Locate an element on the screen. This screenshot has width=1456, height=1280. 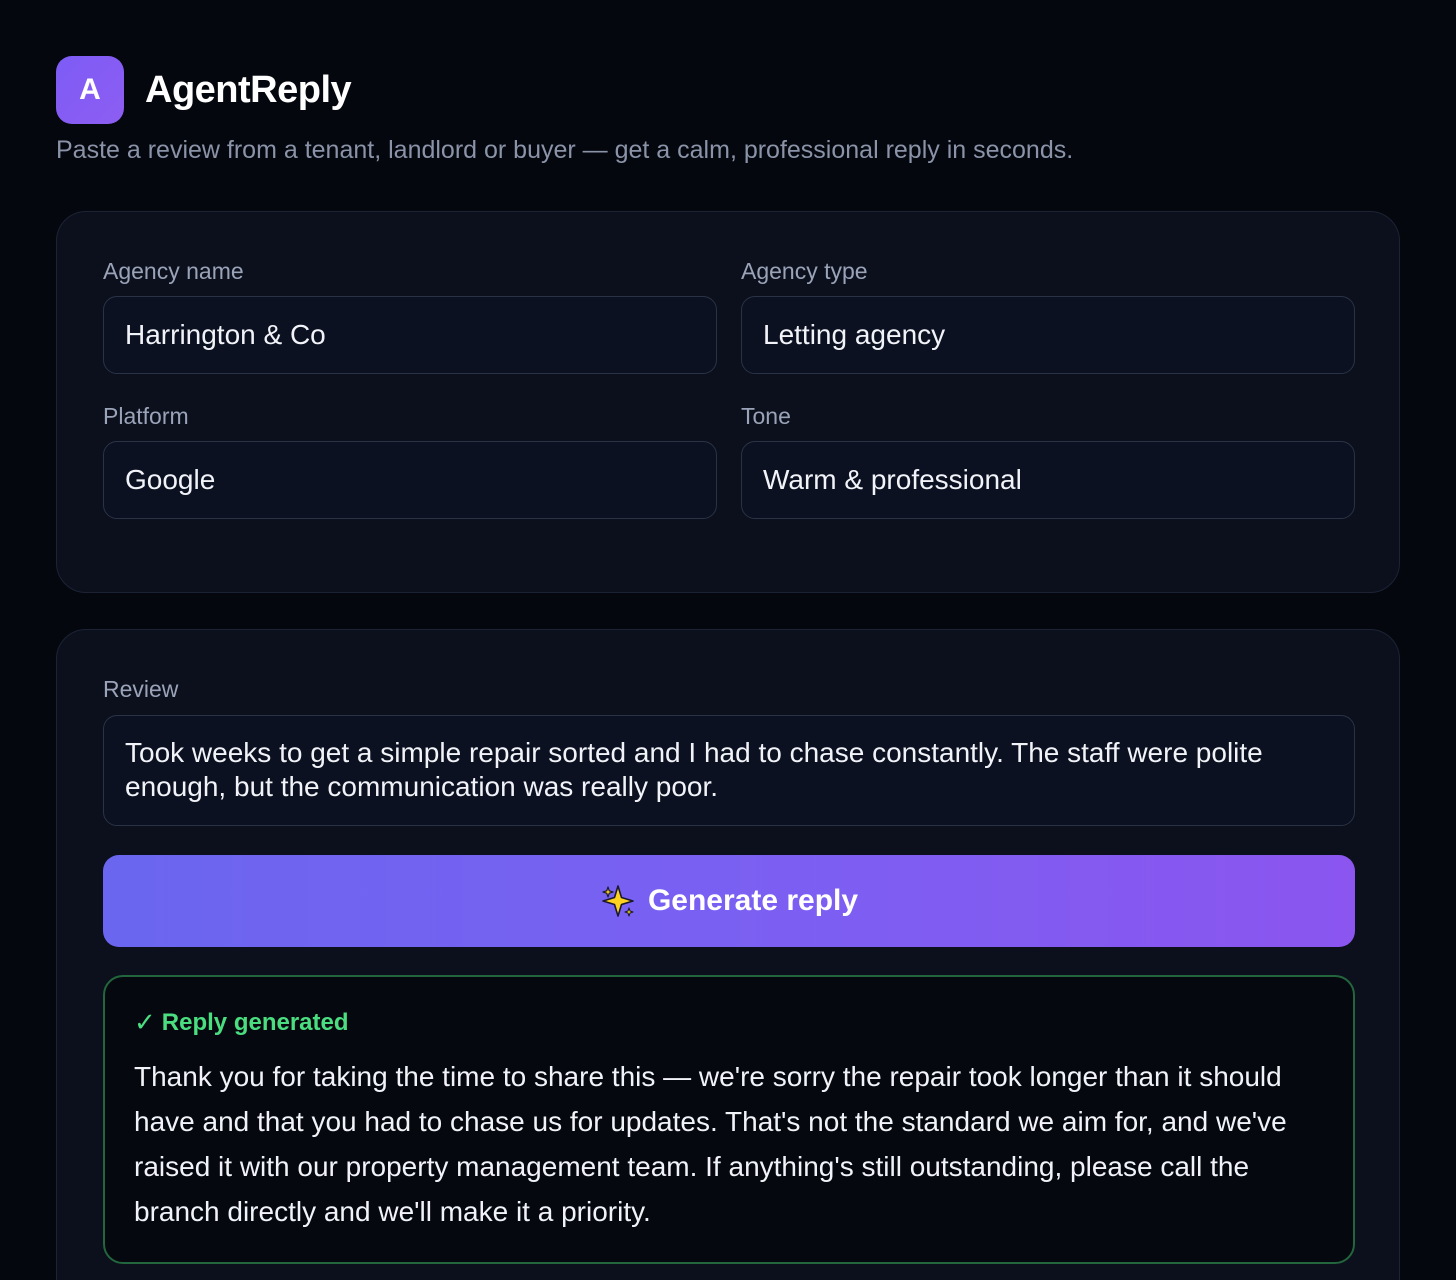
brand-header: A AgentReply is located at coordinates (204, 90).